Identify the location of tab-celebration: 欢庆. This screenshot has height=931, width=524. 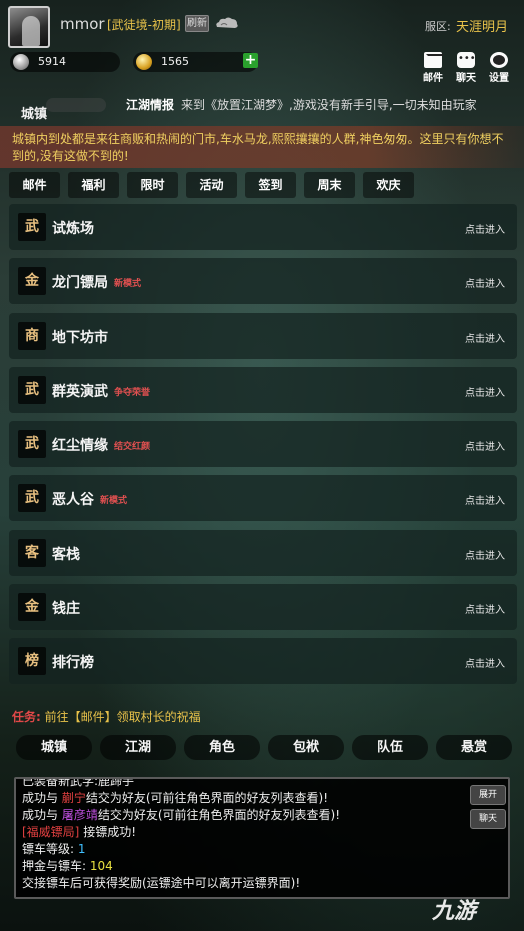
(388, 185).